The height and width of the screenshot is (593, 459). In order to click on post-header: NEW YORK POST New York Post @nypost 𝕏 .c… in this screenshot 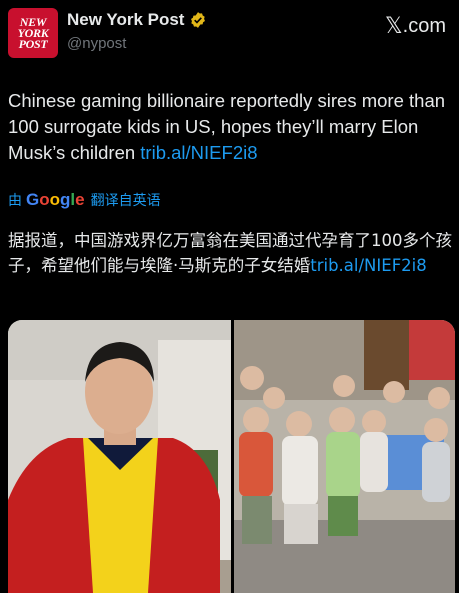, I will do `click(229, 35)`.